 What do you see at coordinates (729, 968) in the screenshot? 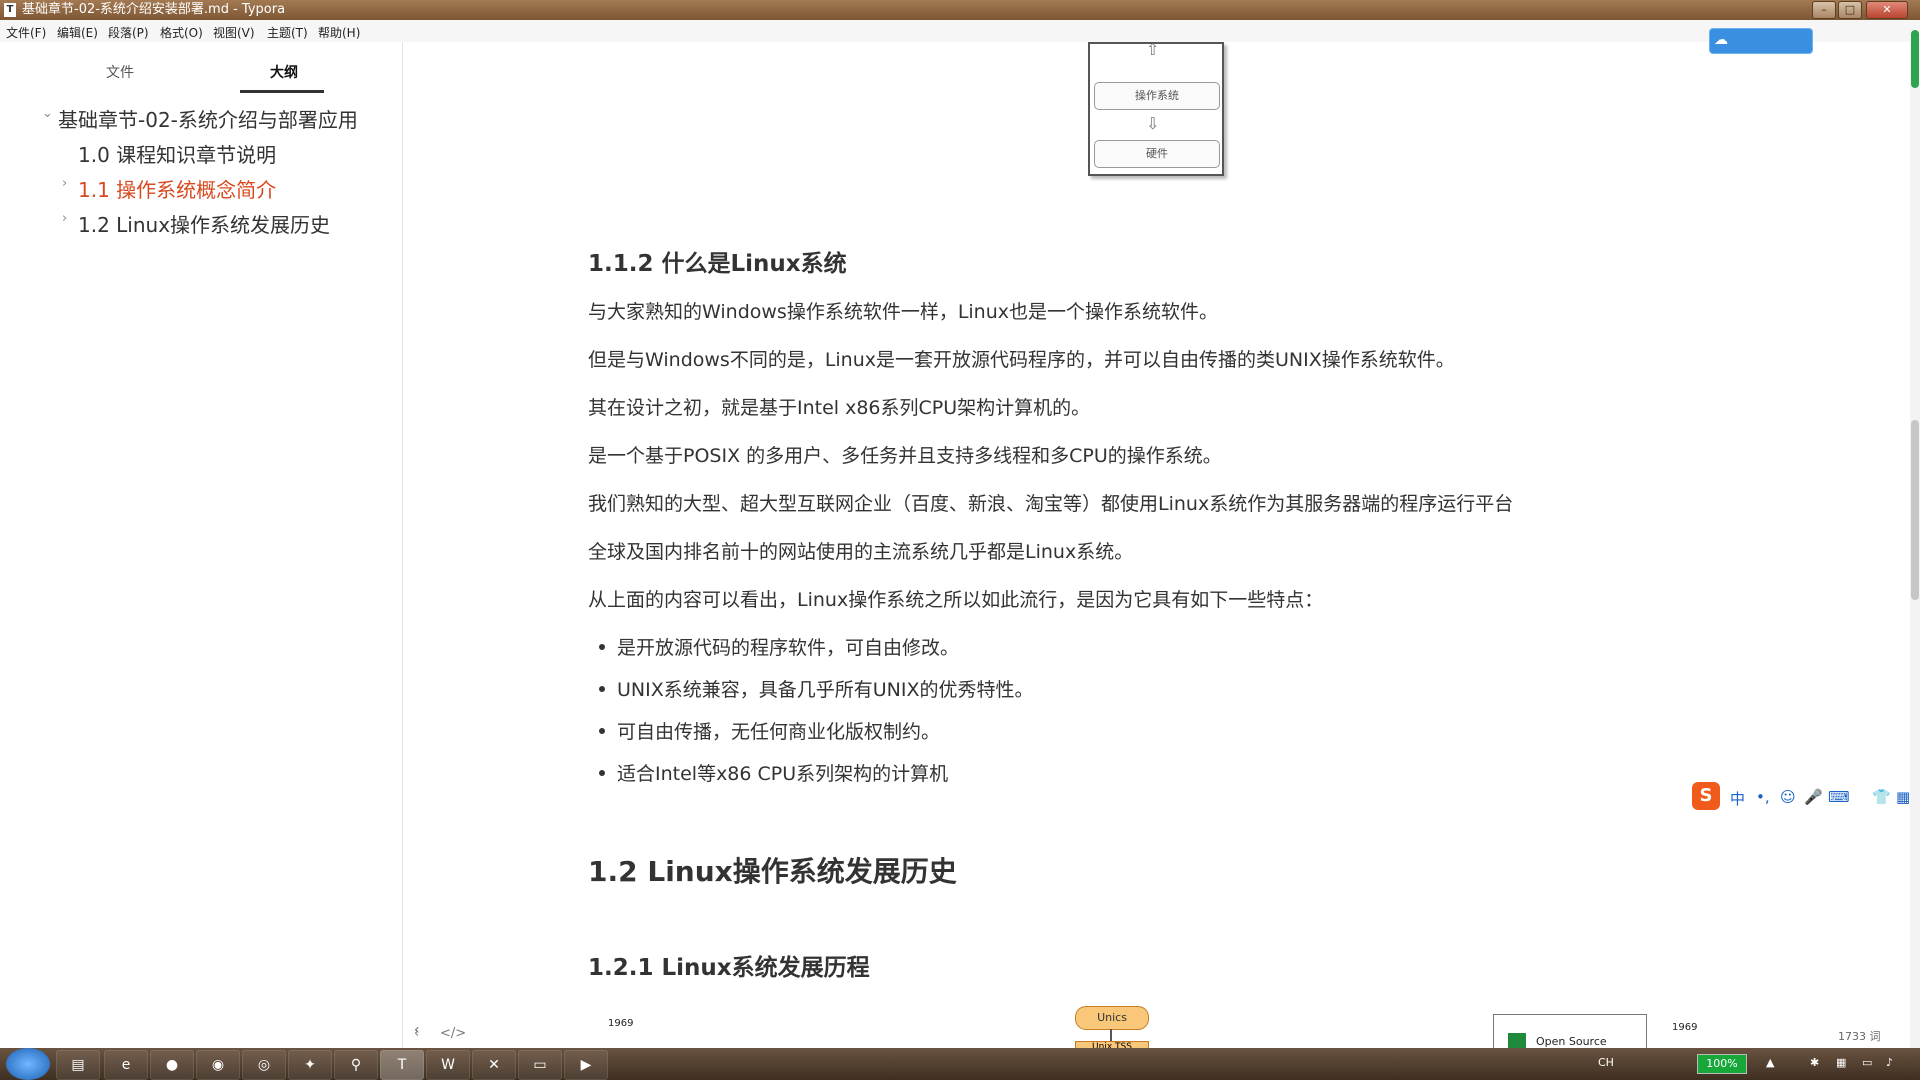
I see `heading-1-2-1: 1.2.1 Linux系统发展历程` at bounding box center [729, 968].